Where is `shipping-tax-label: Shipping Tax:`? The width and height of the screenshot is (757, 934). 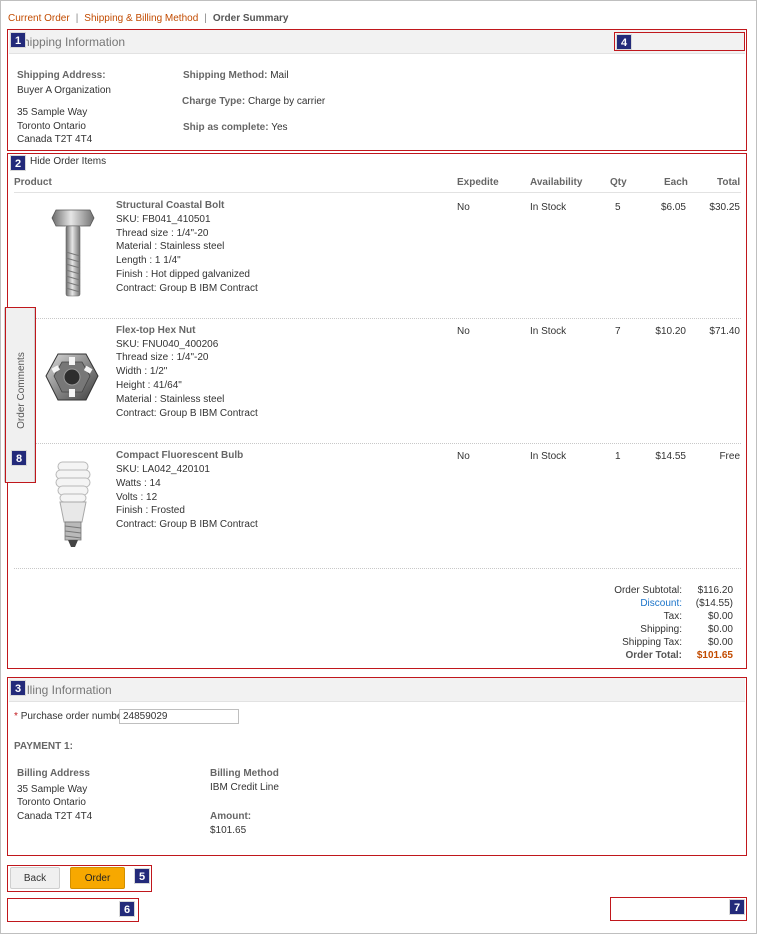
shipping-tax-label: Shipping Tax: is located at coordinates (652, 642).